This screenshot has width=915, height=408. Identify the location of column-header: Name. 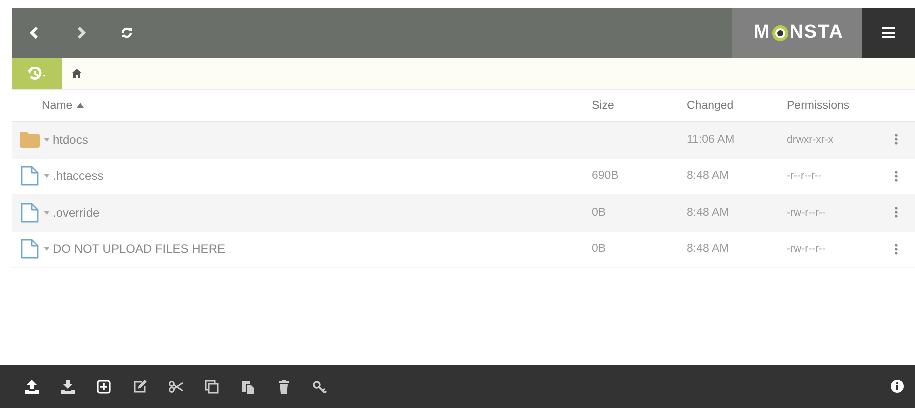
(302, 106).